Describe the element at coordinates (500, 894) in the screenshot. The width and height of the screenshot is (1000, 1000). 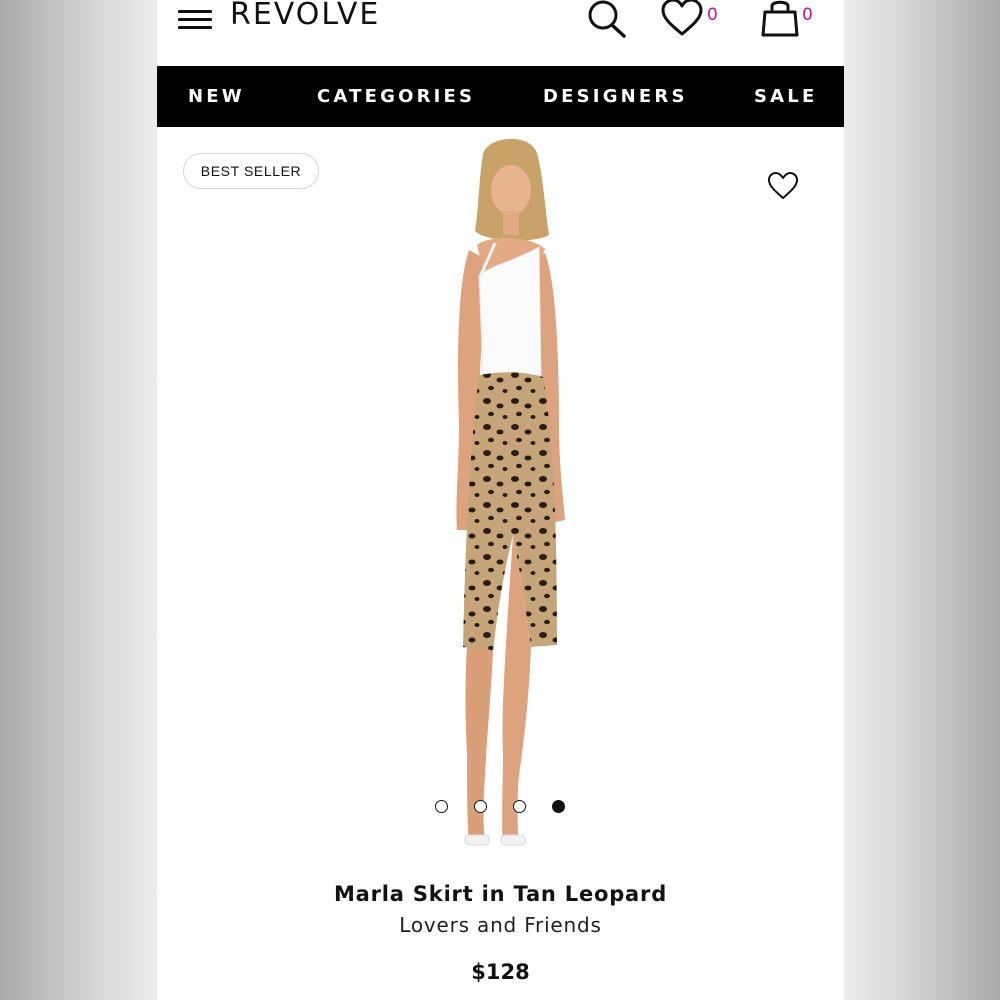
I see `product-title: Marla Skirt in Tan Leopard` at that location.